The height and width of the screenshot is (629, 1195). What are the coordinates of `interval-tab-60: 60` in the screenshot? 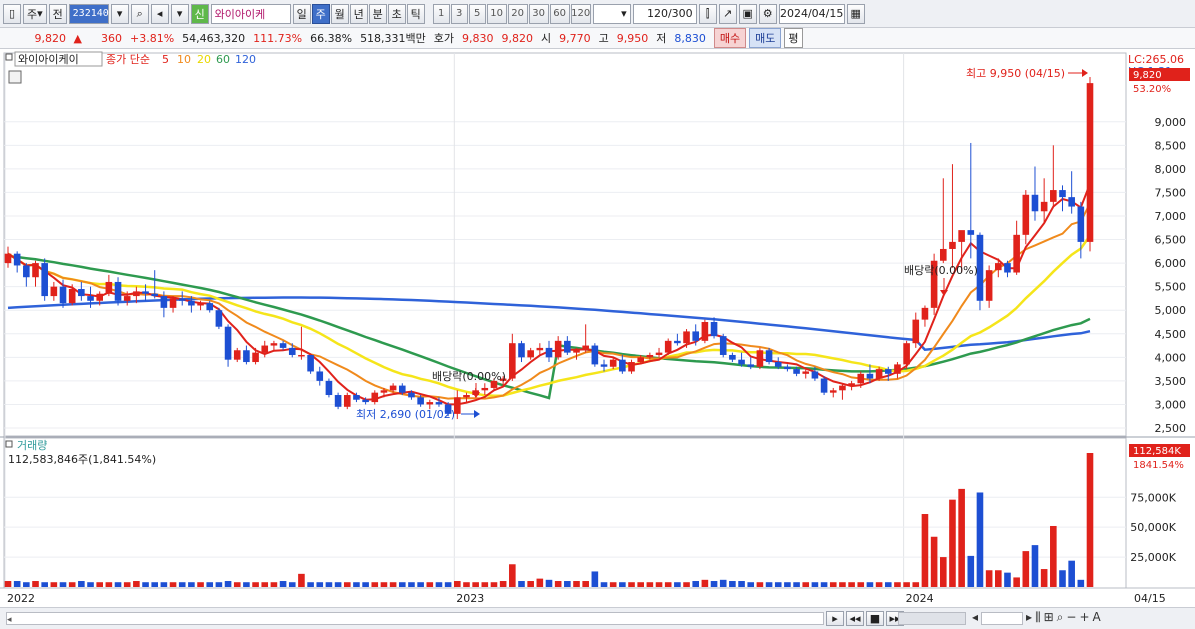 It's located at (559, 13).